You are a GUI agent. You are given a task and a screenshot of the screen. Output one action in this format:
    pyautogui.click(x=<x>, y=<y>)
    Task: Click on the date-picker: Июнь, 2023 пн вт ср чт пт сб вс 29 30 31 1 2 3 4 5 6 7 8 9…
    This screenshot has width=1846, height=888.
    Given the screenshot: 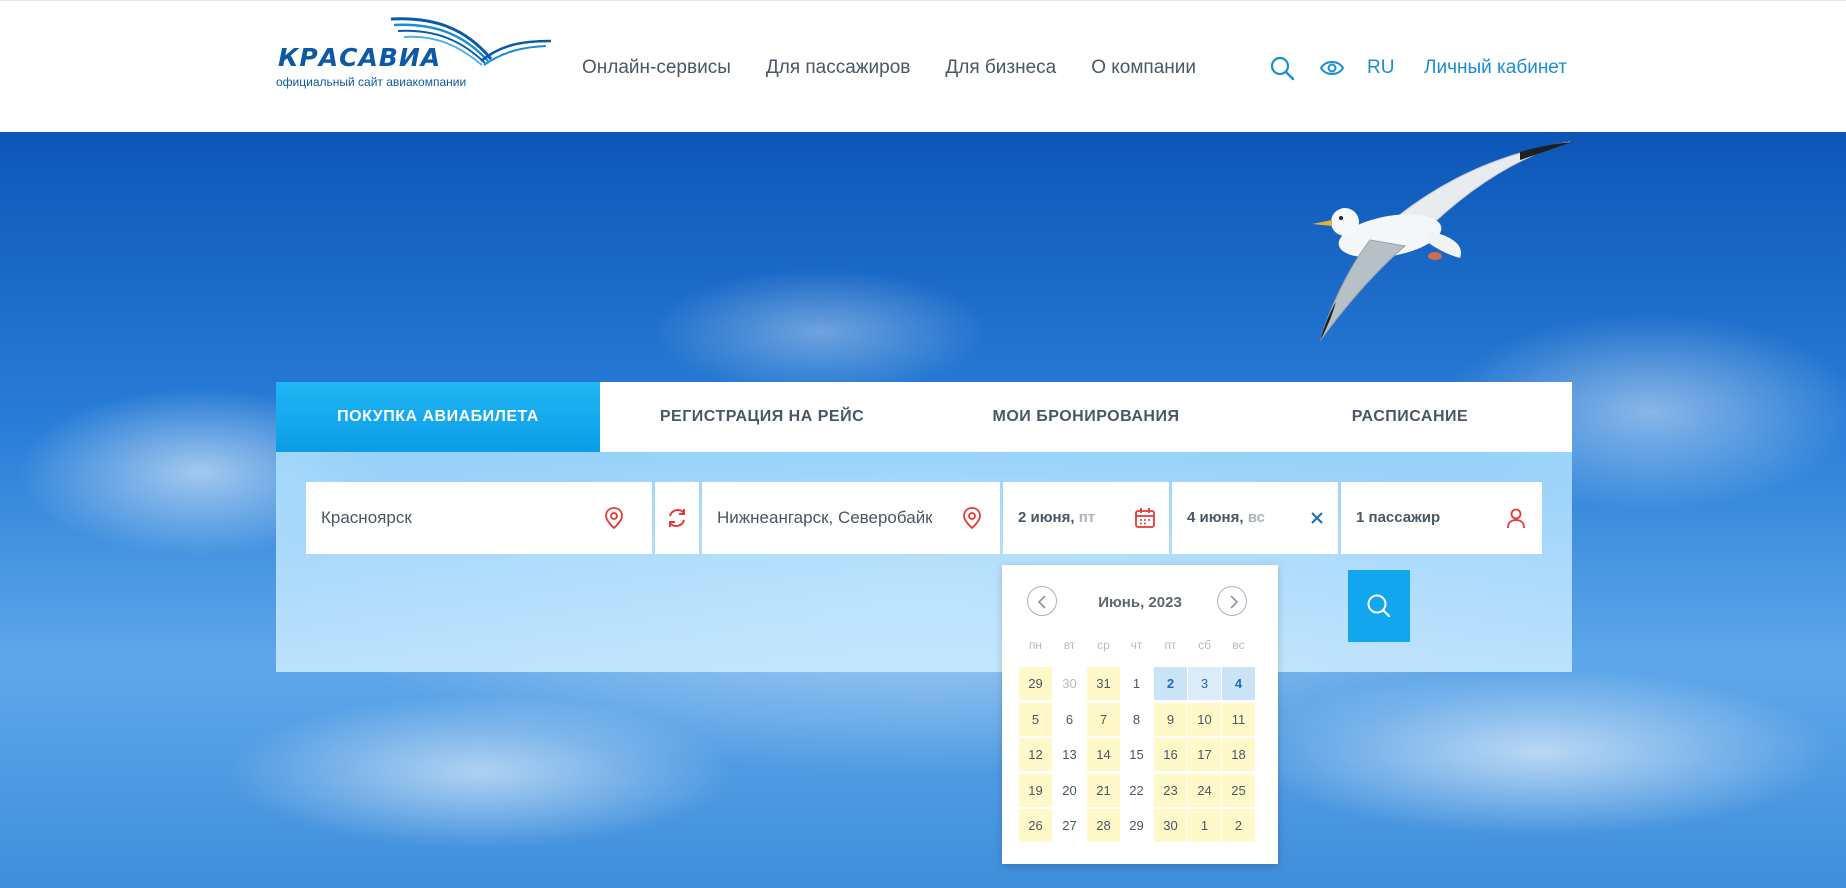 What is the action you would take?
    pyautogui.click(x=1140, y=714)
    